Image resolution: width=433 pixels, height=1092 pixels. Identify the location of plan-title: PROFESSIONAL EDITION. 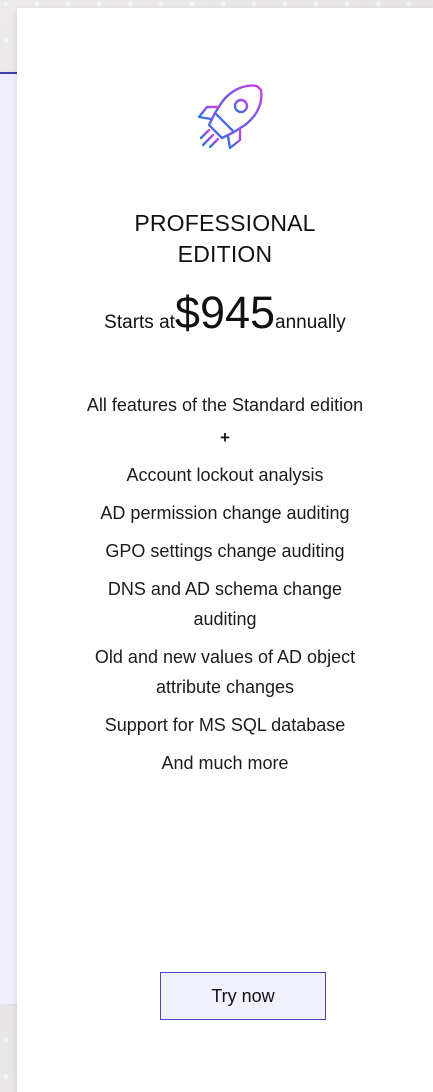
(225, 239).